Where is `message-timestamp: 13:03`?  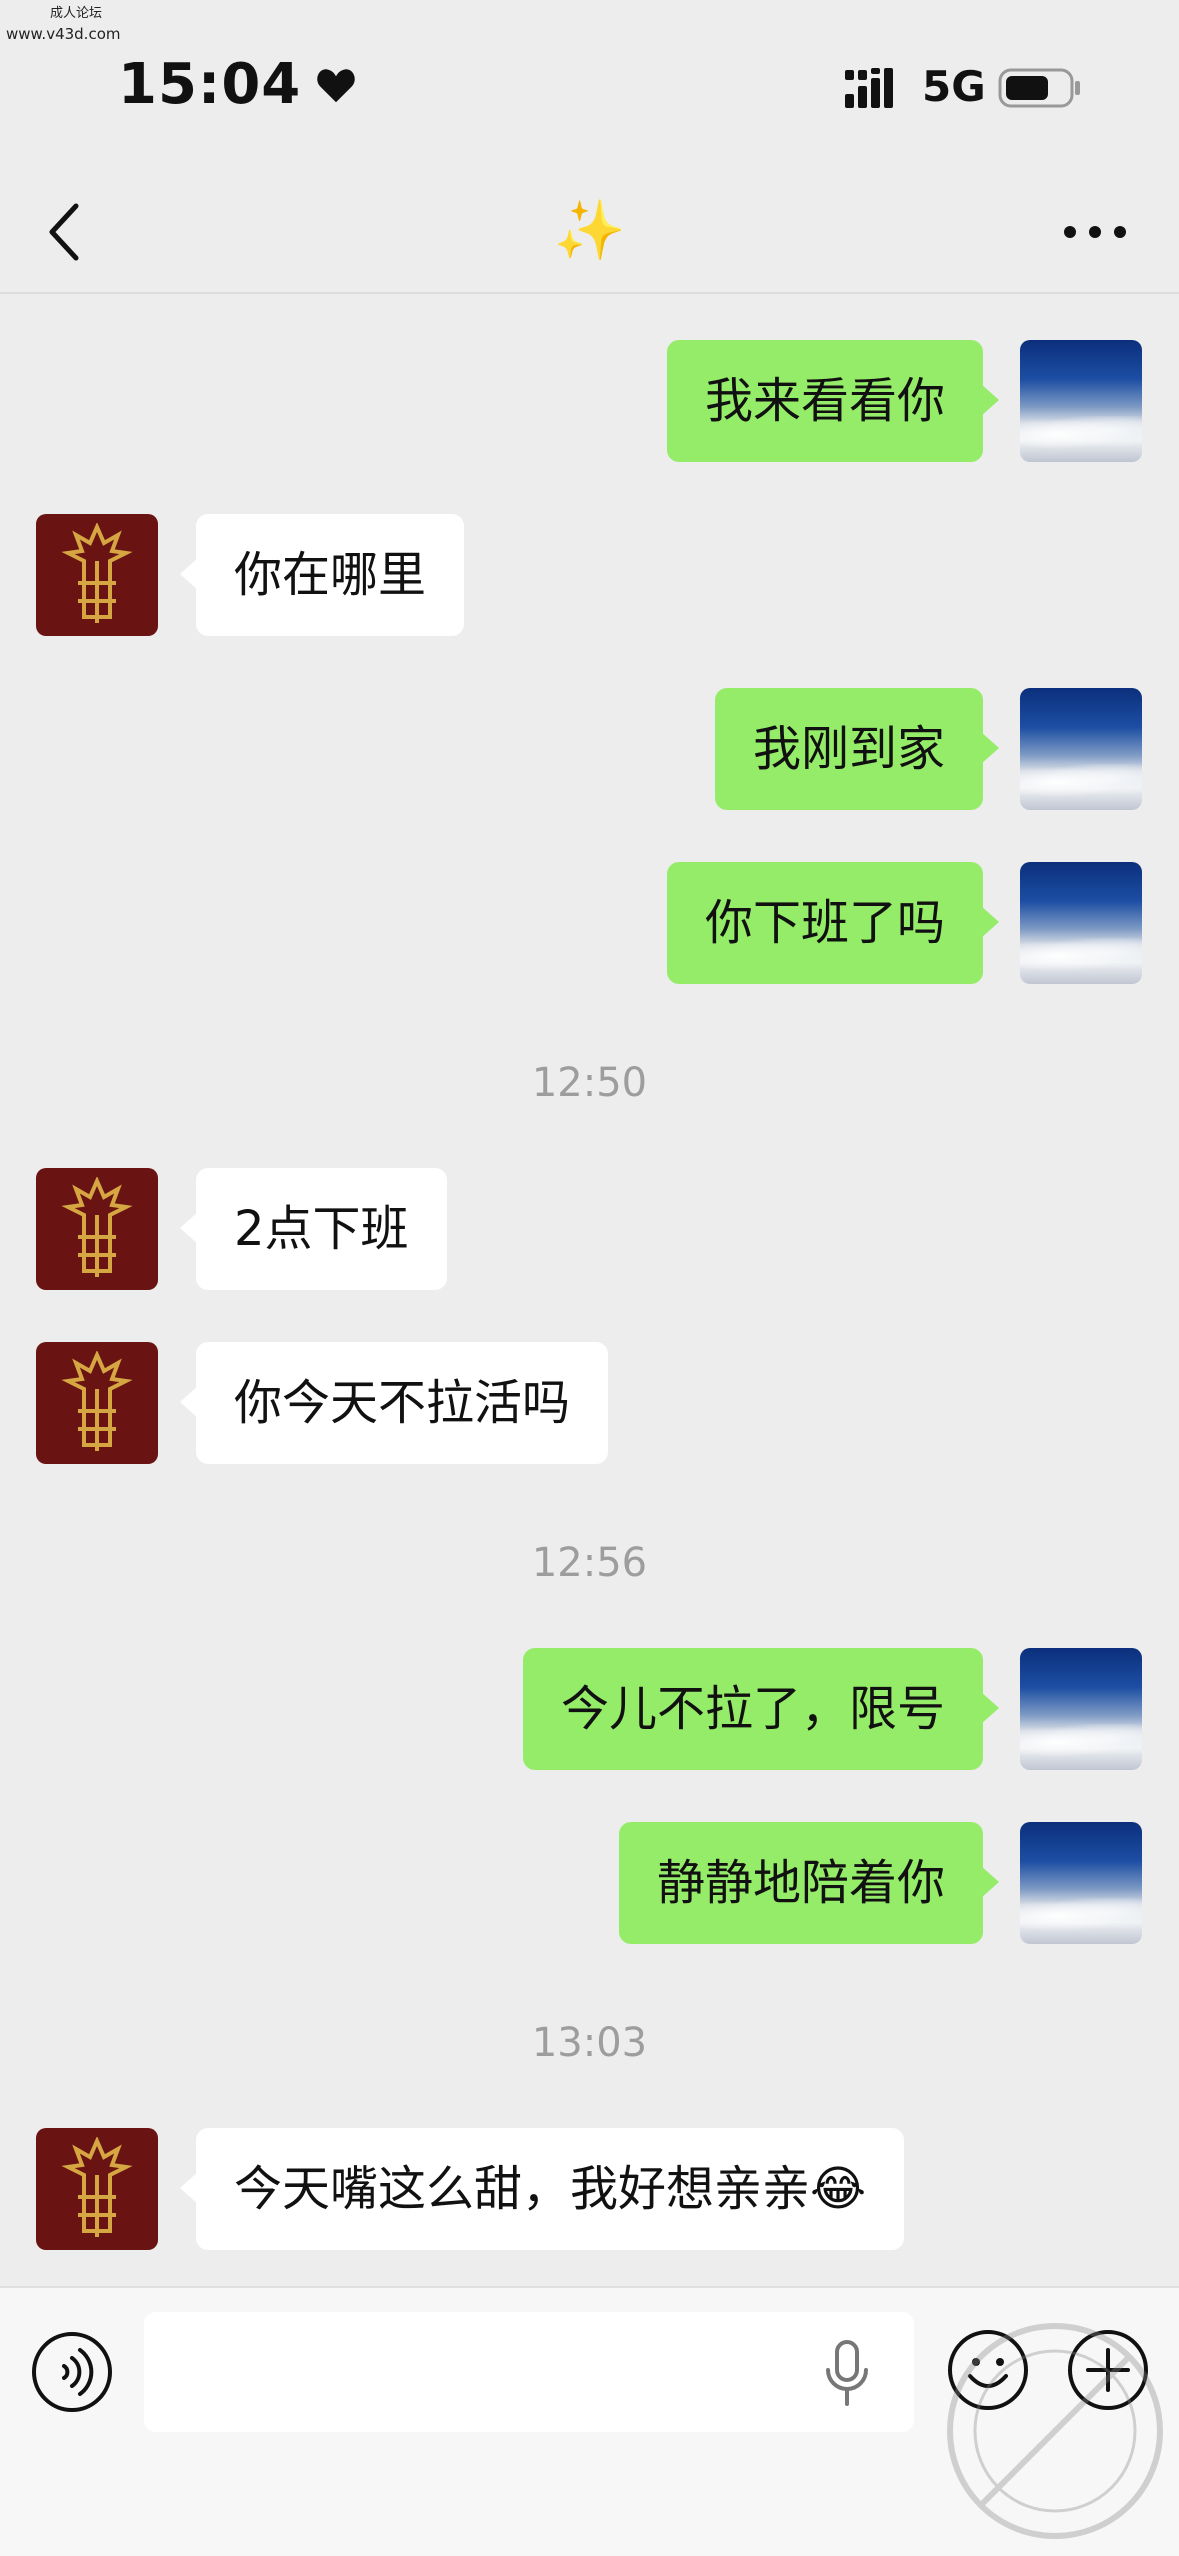
message-timestamp: 13:03 is located at coordinates (589, 2043).